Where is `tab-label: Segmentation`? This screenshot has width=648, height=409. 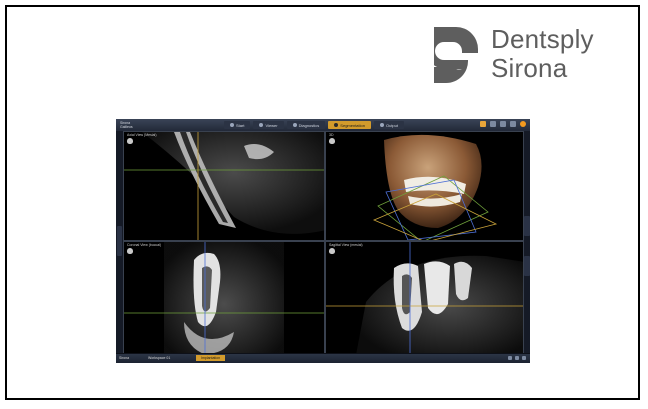 tab-label: Segmentation is located at coordinates (352, 125).